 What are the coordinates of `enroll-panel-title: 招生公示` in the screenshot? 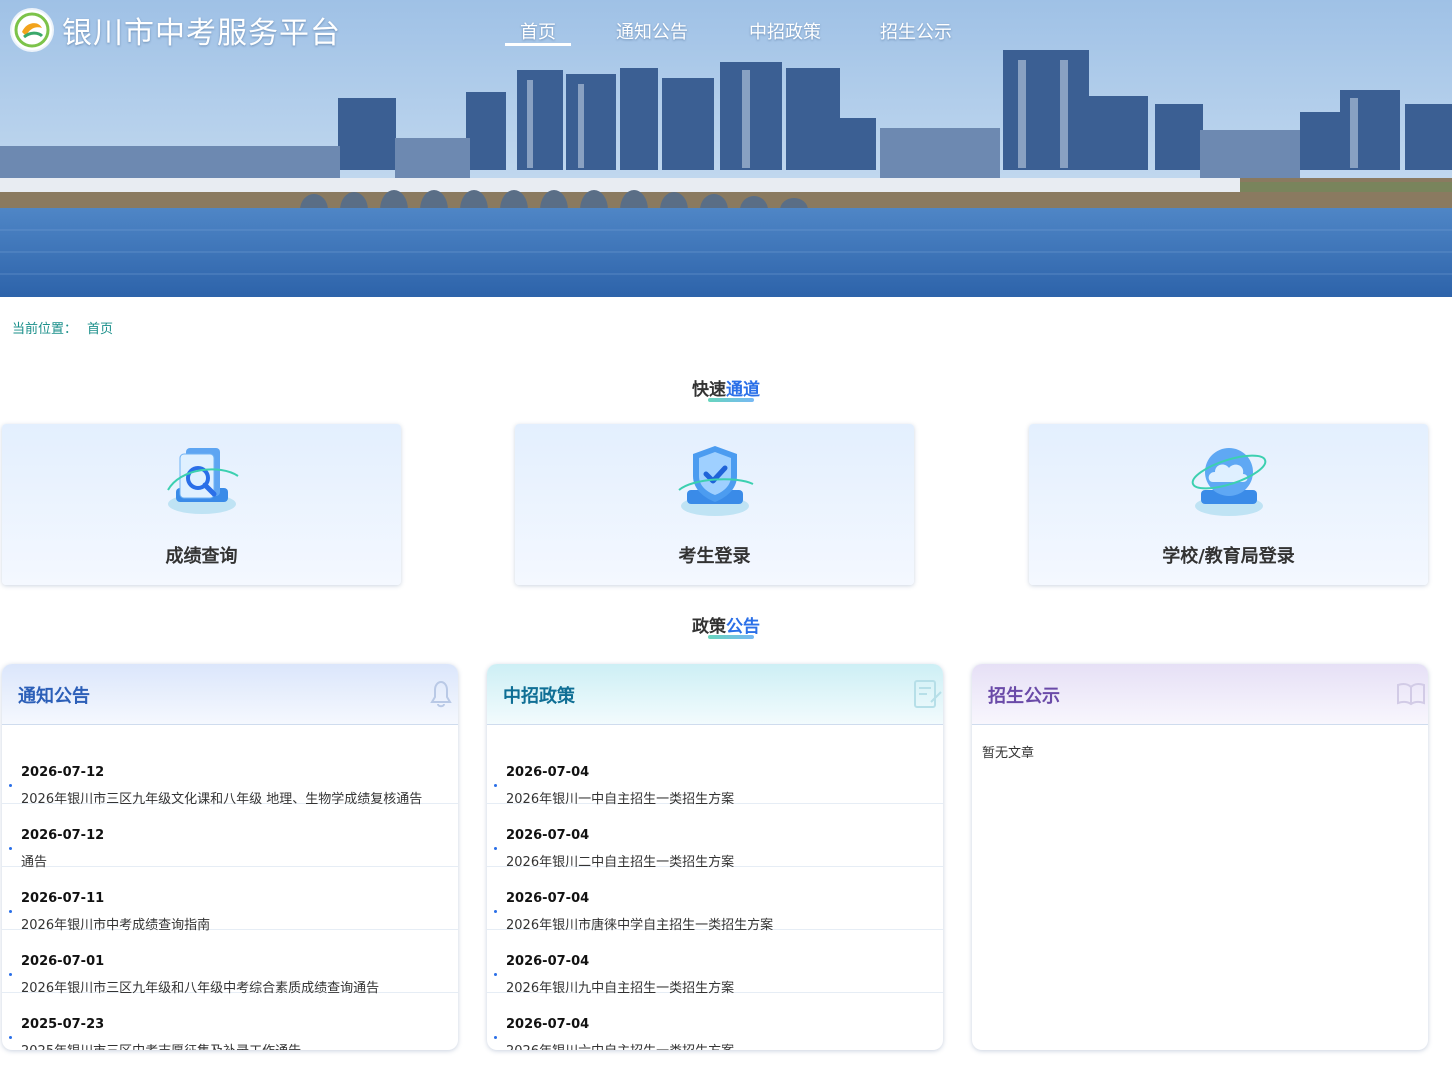 It's located at (1024, 695).